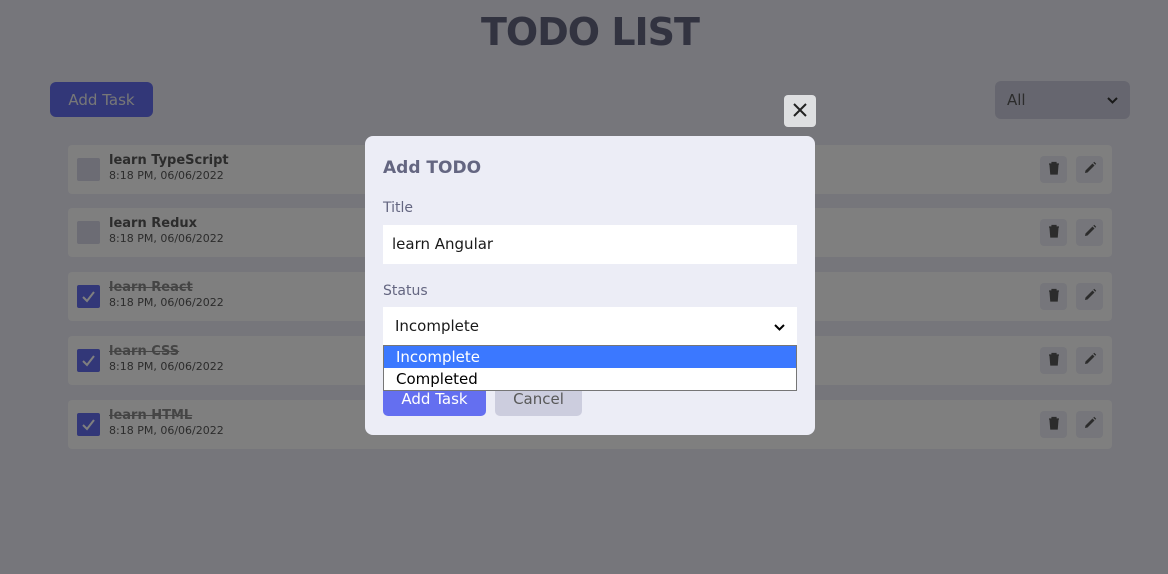 This screenshot has width=1168, height=574. I want to click on close-button, so click(800, 111).